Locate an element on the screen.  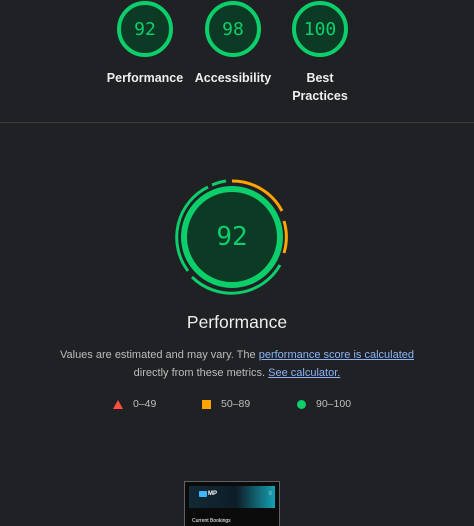
triangle-icon is located at coordinates (118, 404).